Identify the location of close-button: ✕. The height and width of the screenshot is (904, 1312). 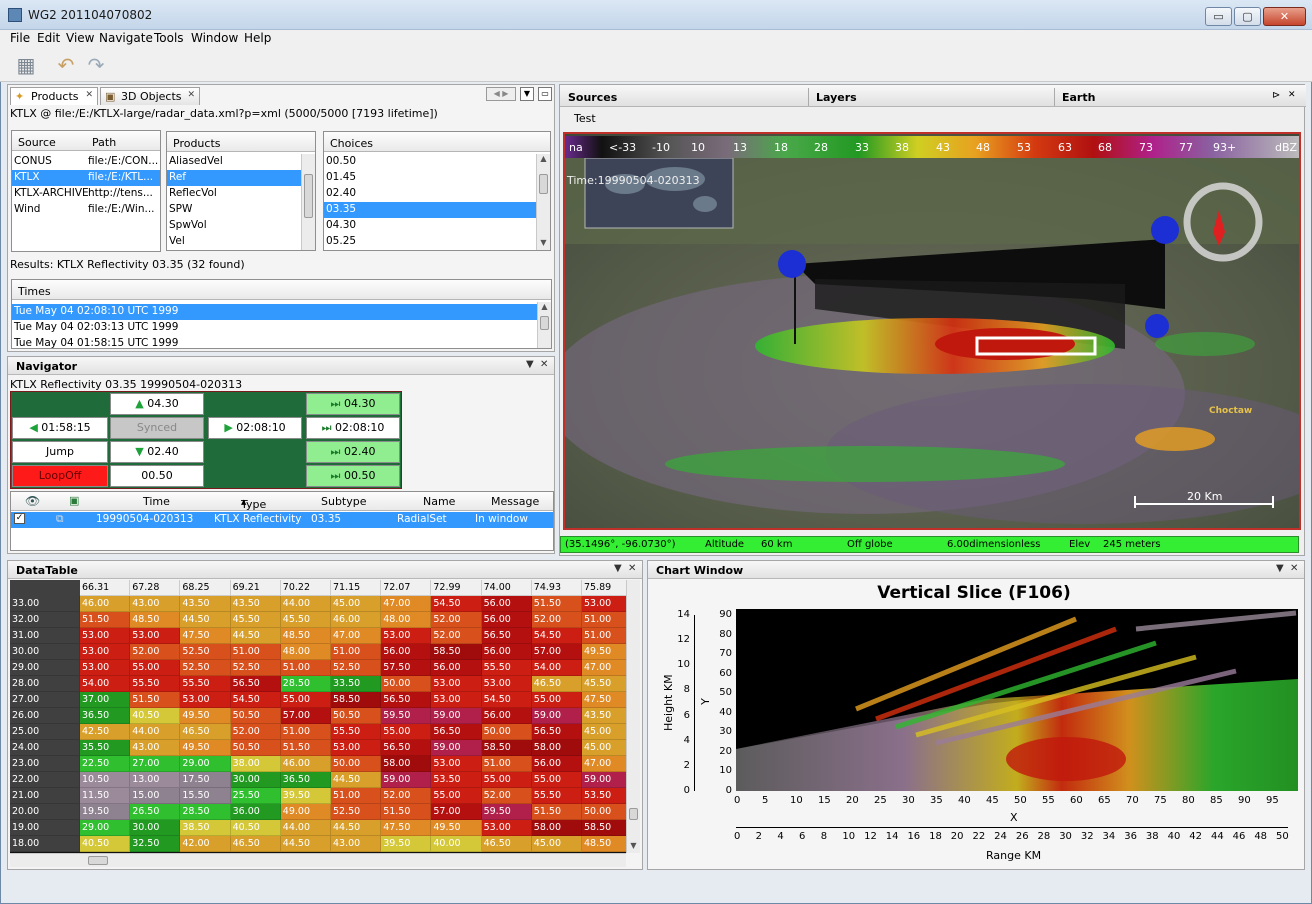
(1284, 16).